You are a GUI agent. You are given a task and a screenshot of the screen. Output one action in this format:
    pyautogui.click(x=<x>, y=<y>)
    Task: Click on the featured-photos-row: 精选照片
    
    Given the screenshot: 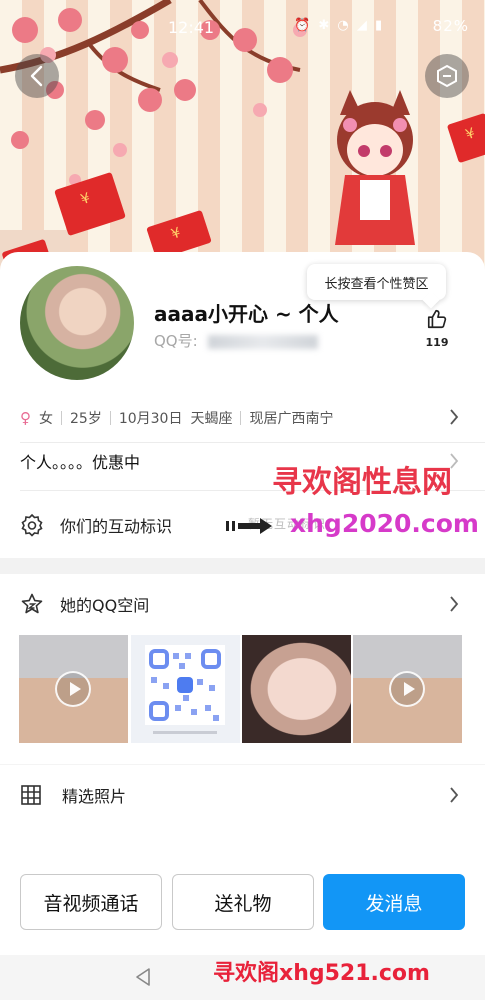 What is the action you would take?
    pyautogui.click(x=242, y=795)
    